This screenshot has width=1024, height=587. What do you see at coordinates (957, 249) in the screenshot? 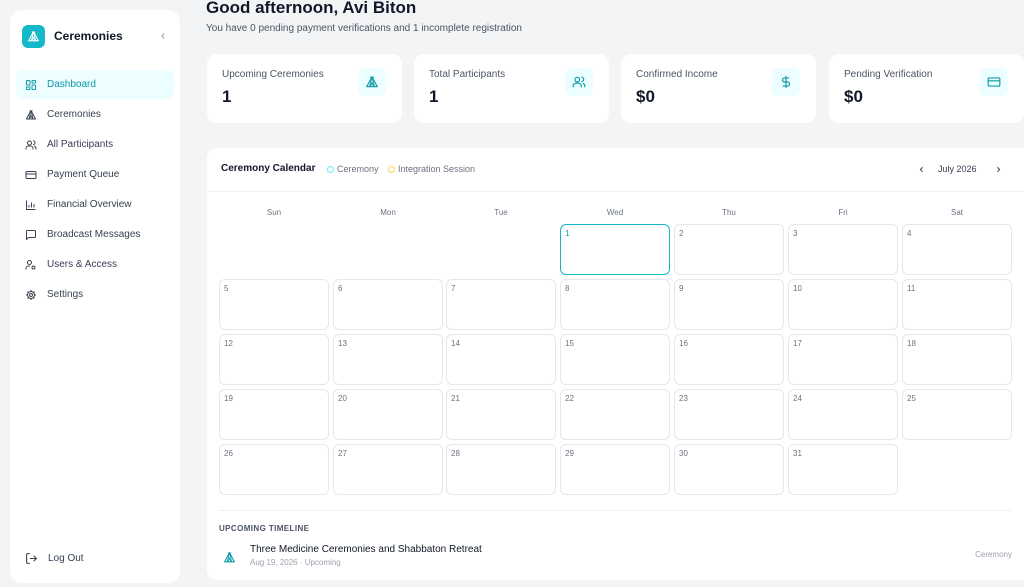
I see `calendar-day: 4` at bounding box center [957, 249].